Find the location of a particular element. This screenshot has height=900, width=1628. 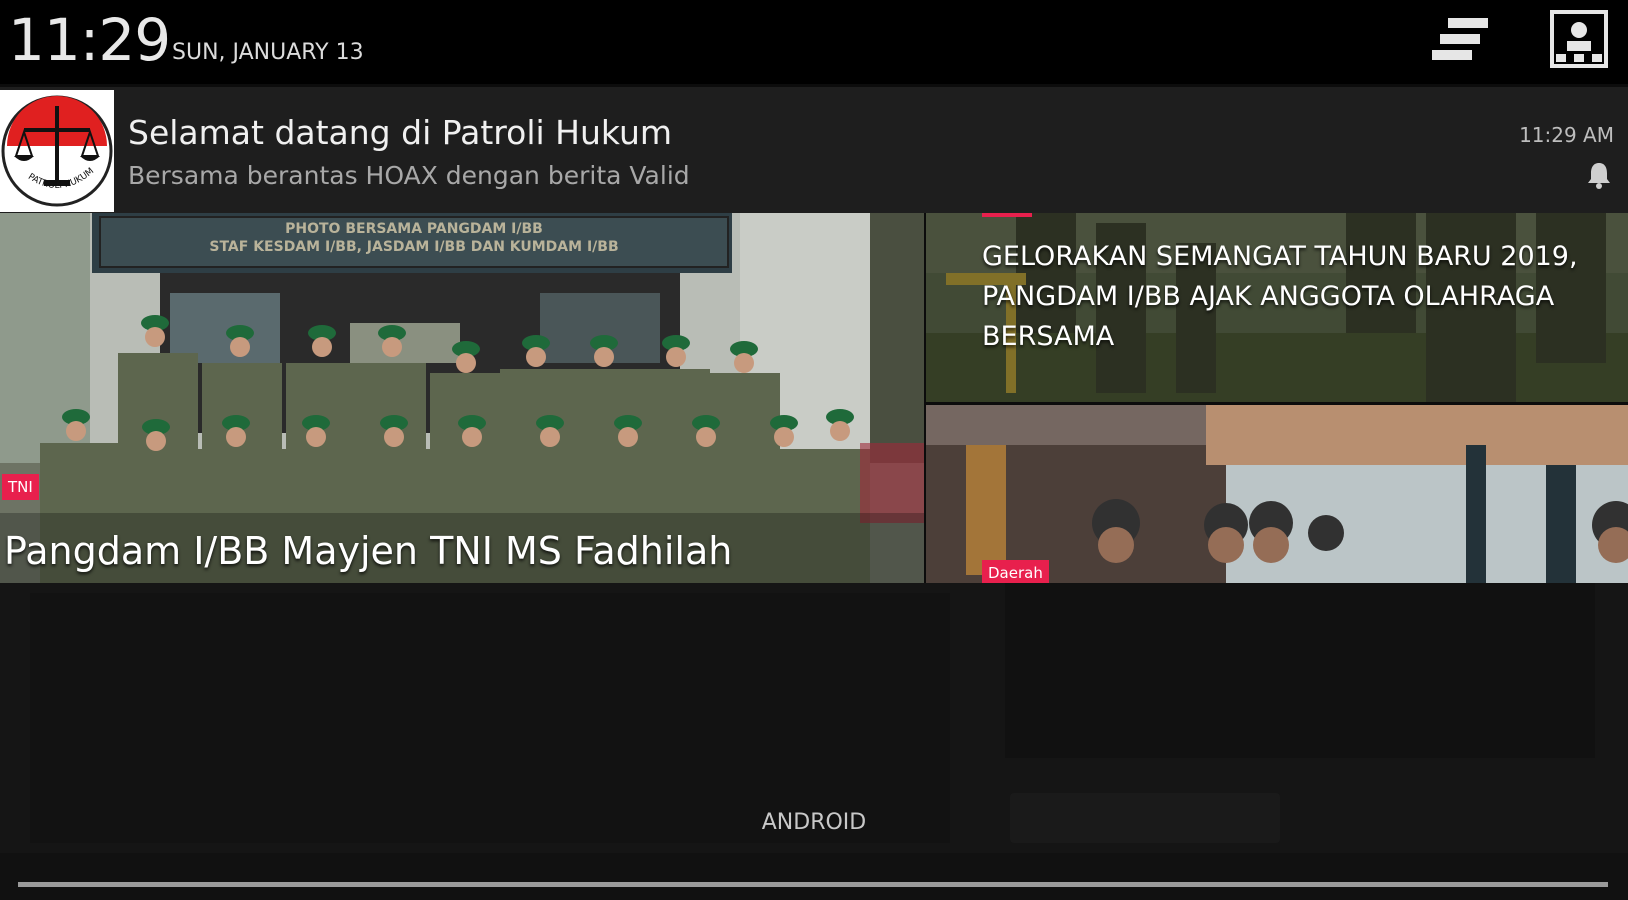

news-story-bottom: Daerah is located at coordinates (1277, 494).